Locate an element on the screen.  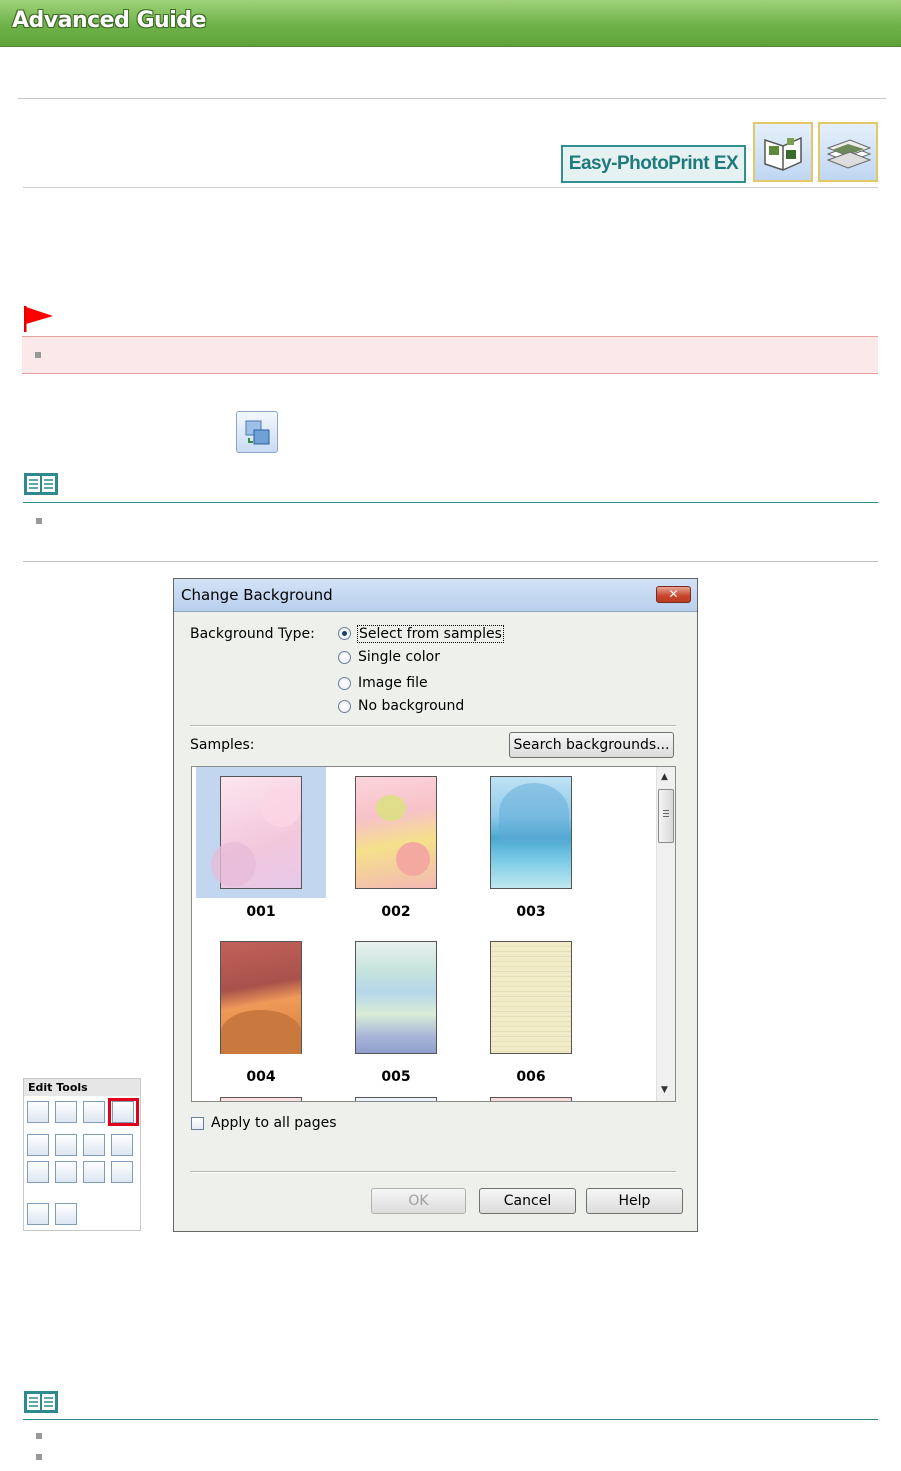
scroll-thumb is located at coordinates (666, 816).